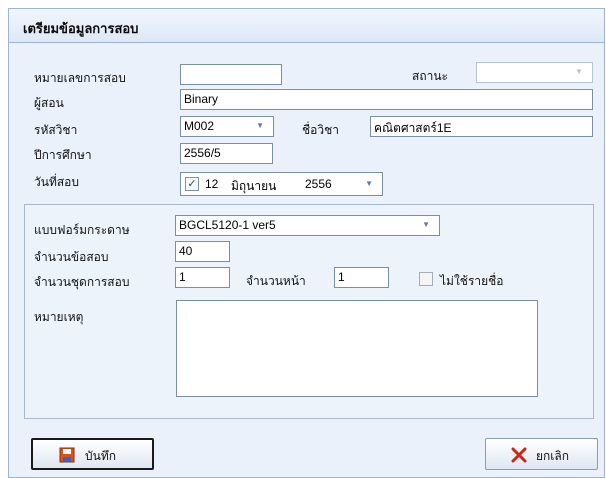 The image size is (606, 478). What do you see at coordinates (306, 26) in the screenshot?
I see `title-bar: เตรียมข้อมูลการสอบ` at bounding box center [306, 26].